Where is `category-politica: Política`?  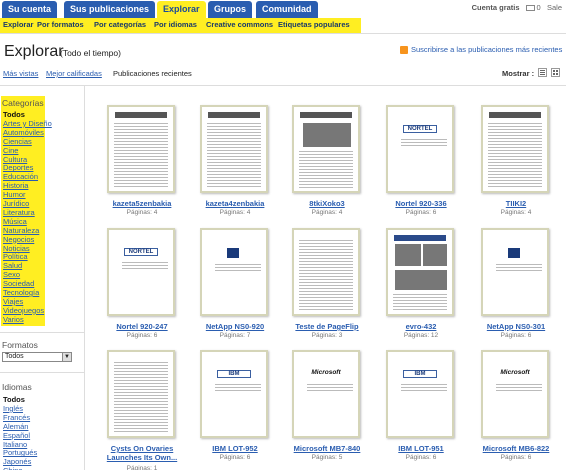 category-politica: Política is located at coordinates (15, 256).